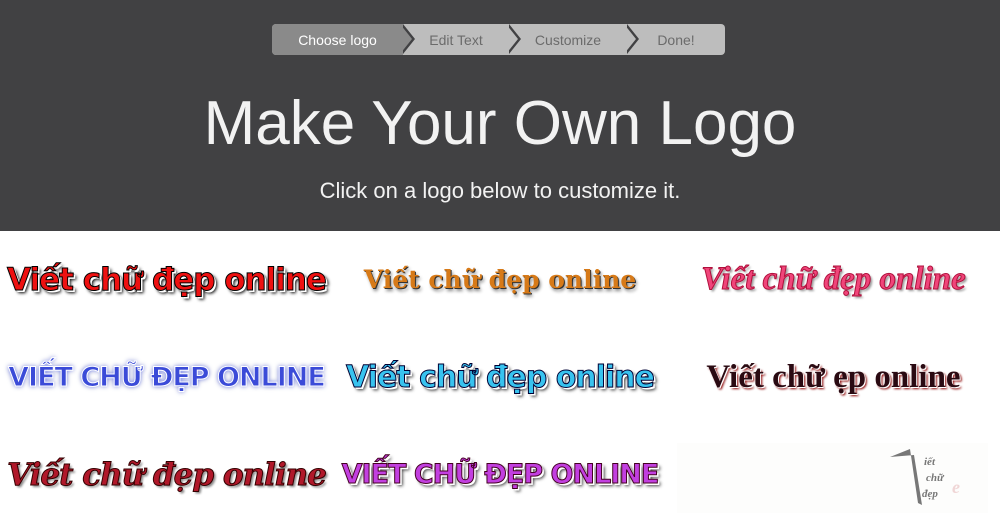 The image size is (1000, 523). I want to click on step-done: Done!, so click(676, 39).